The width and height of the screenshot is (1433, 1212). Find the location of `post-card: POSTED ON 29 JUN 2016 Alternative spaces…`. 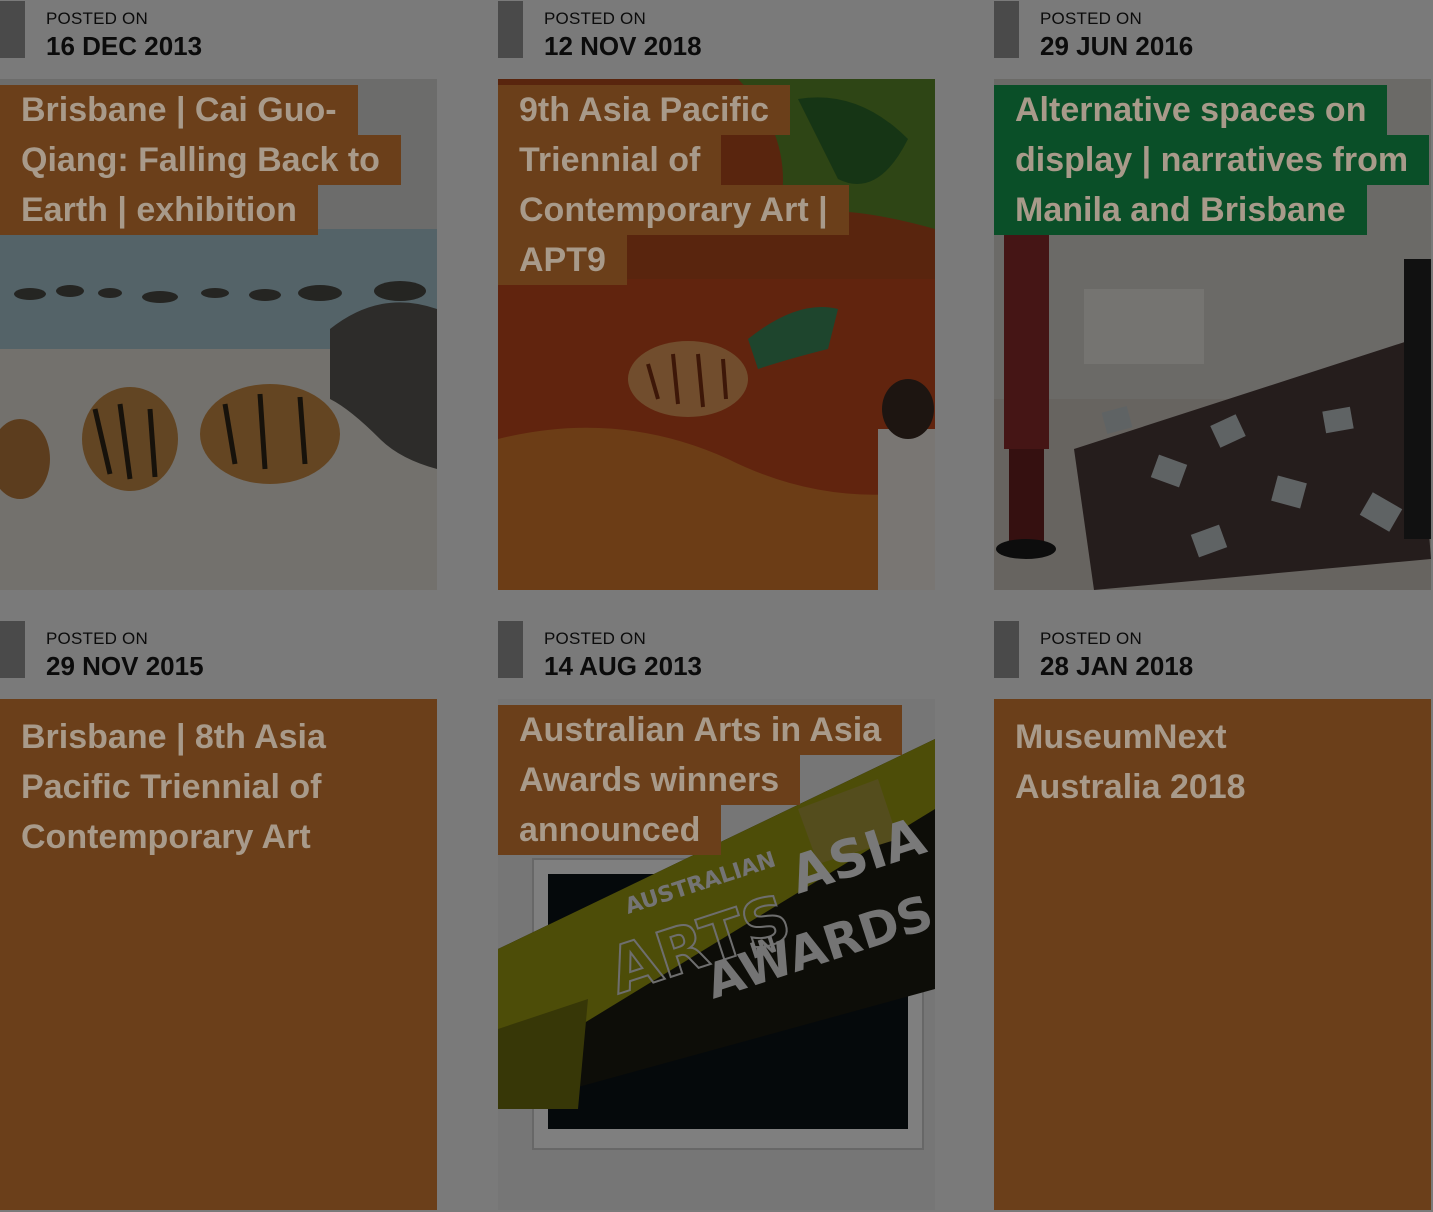

post-card: POSTED ON 29 JUN 2016 Alternative spaces… is located at coordinates (1212, 295).